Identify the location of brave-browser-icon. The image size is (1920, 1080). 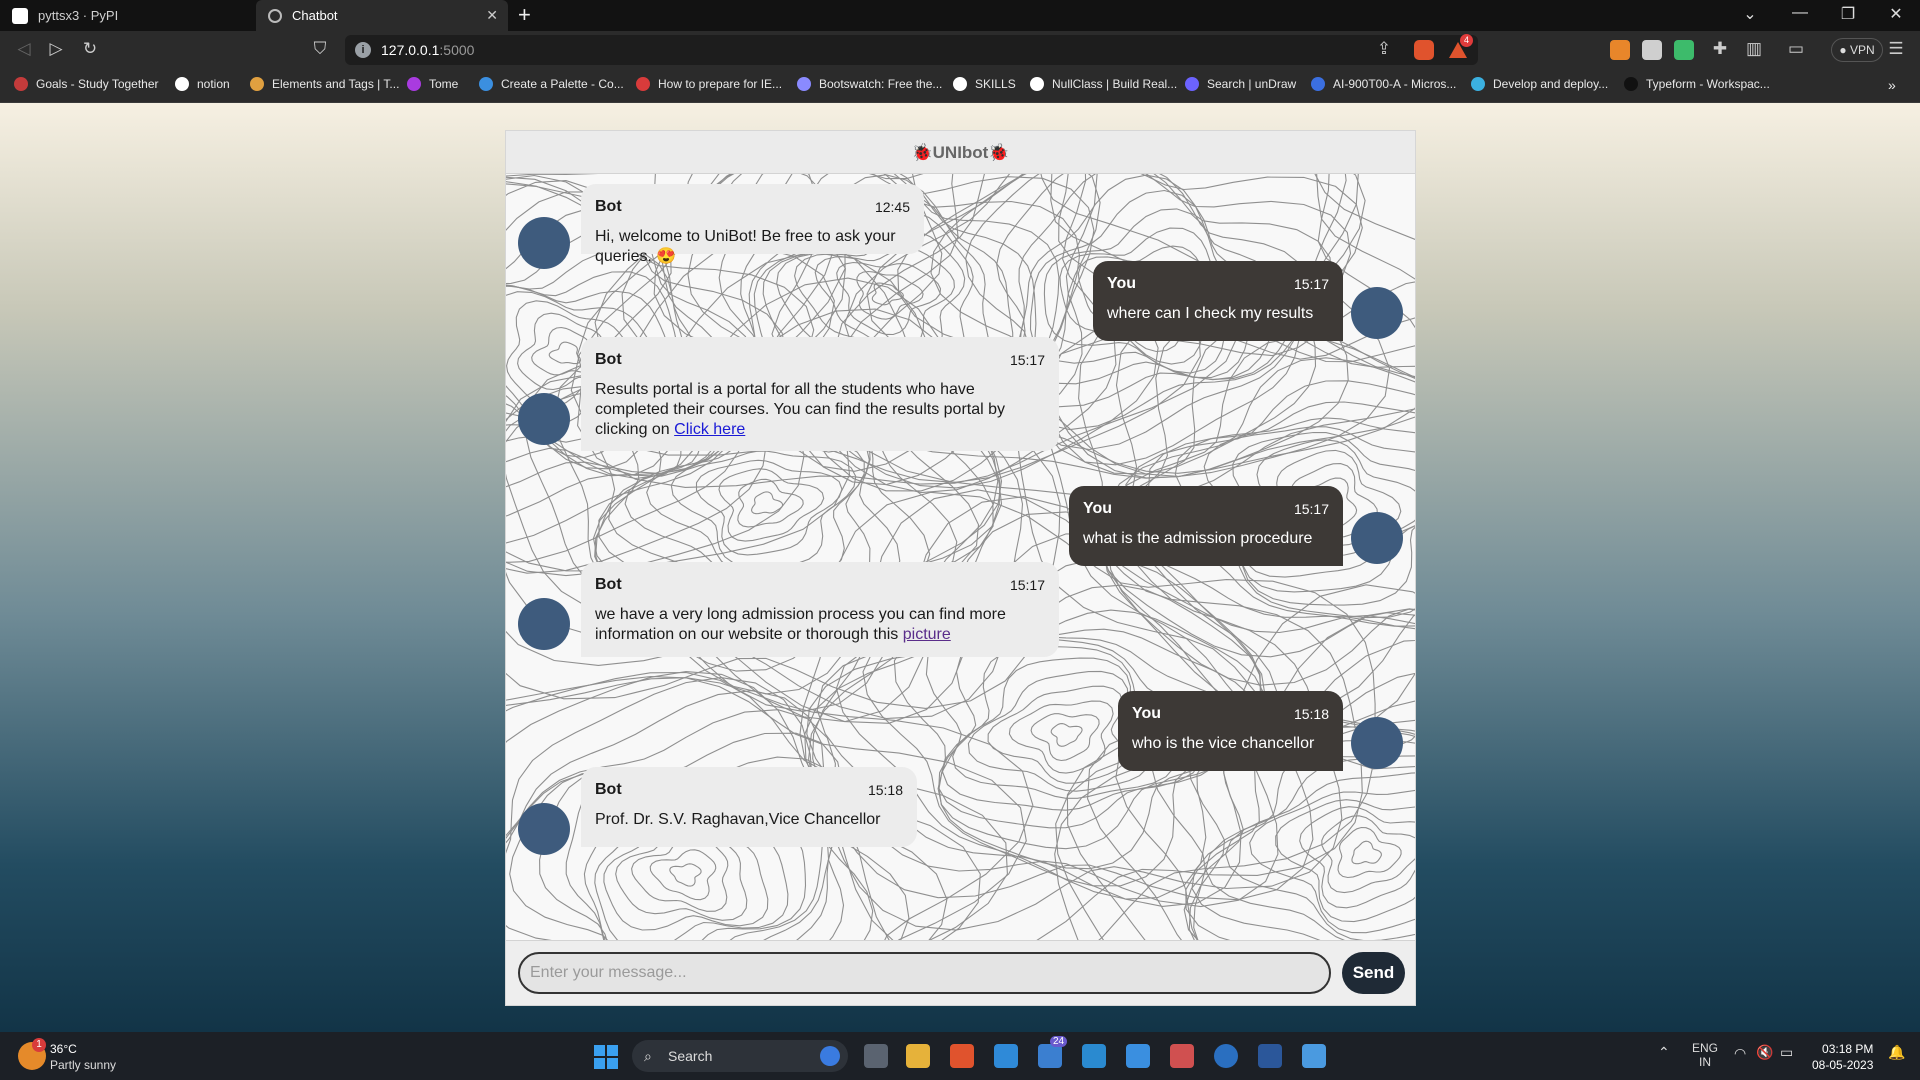
(962, 1056).